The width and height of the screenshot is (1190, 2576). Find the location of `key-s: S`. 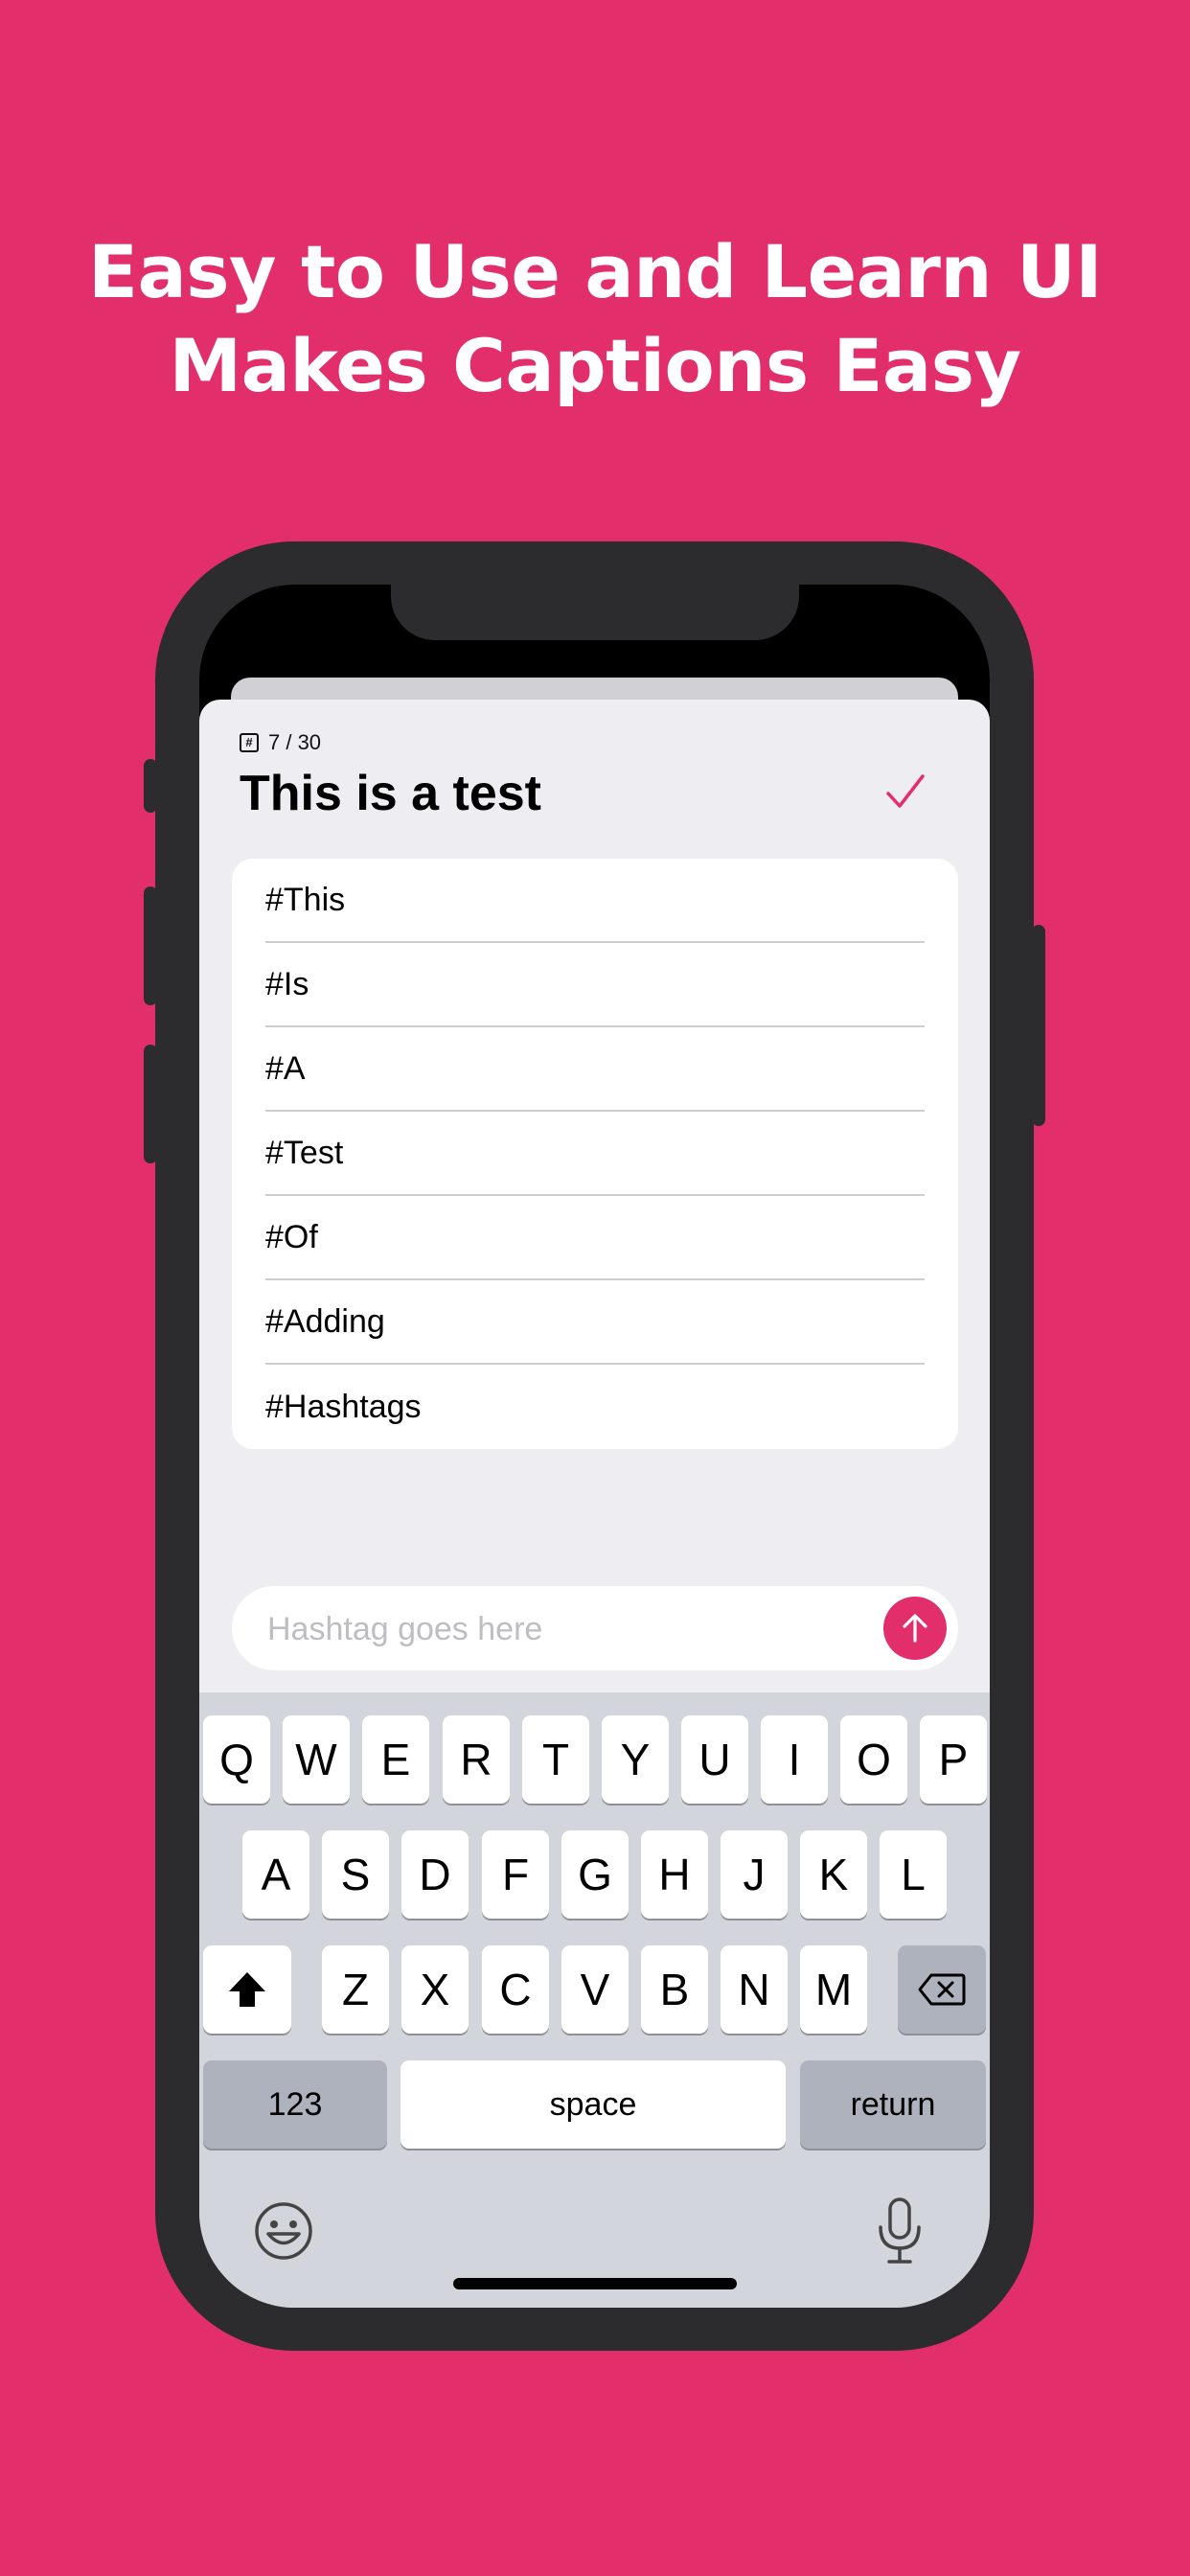

key-s: S is located at coordinates (356, 1874).